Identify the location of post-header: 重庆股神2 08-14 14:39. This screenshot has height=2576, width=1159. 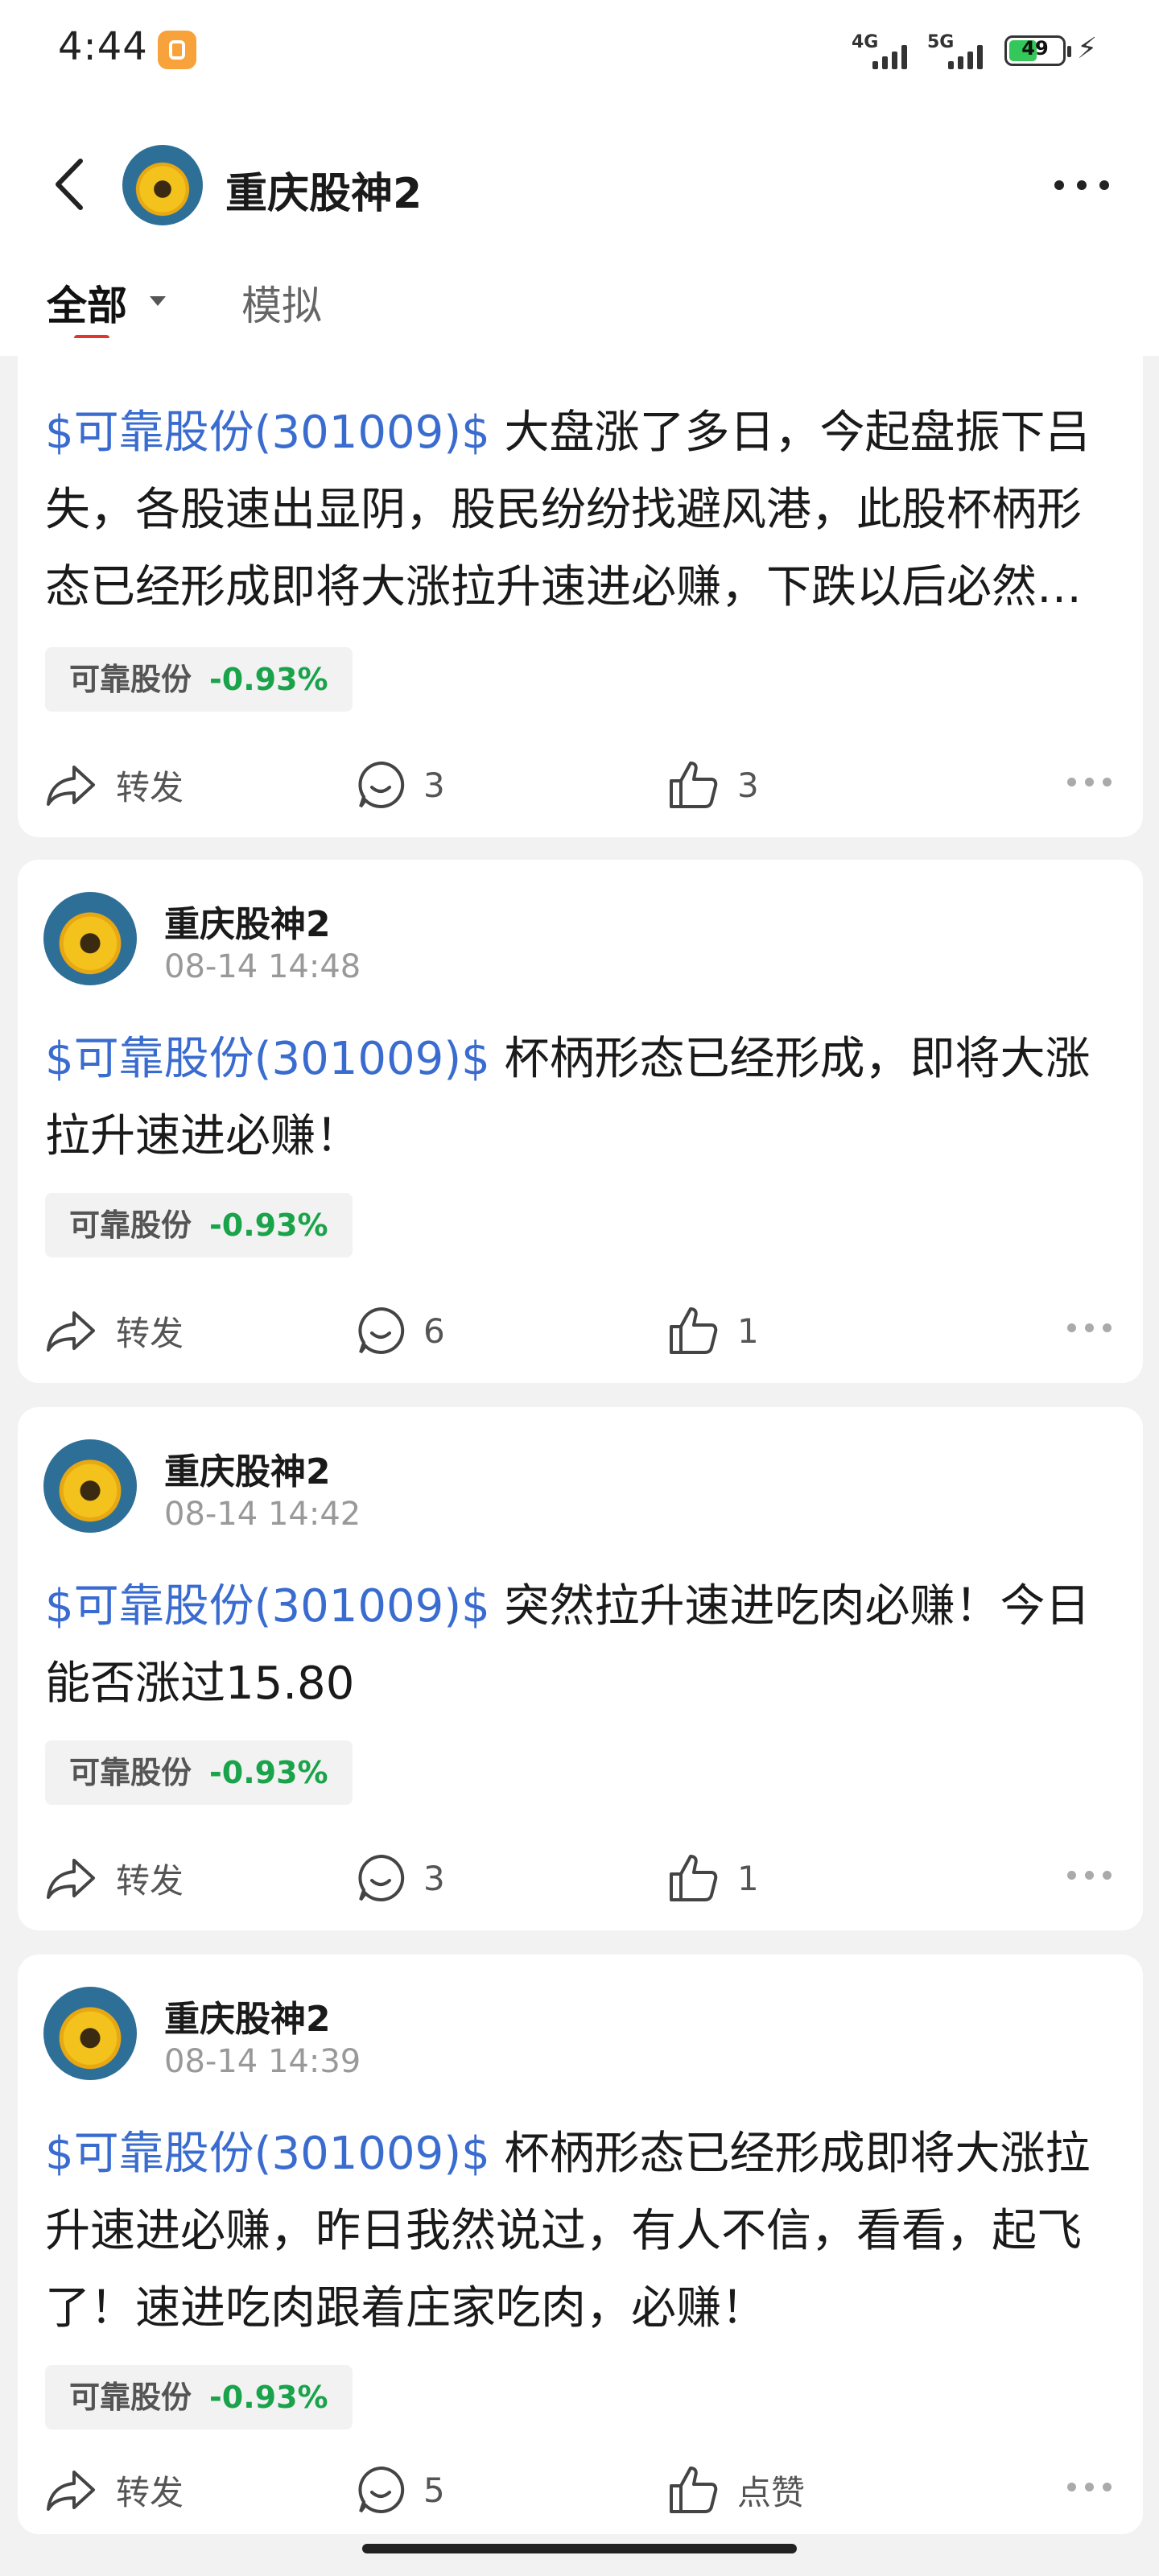
(365, 2035).